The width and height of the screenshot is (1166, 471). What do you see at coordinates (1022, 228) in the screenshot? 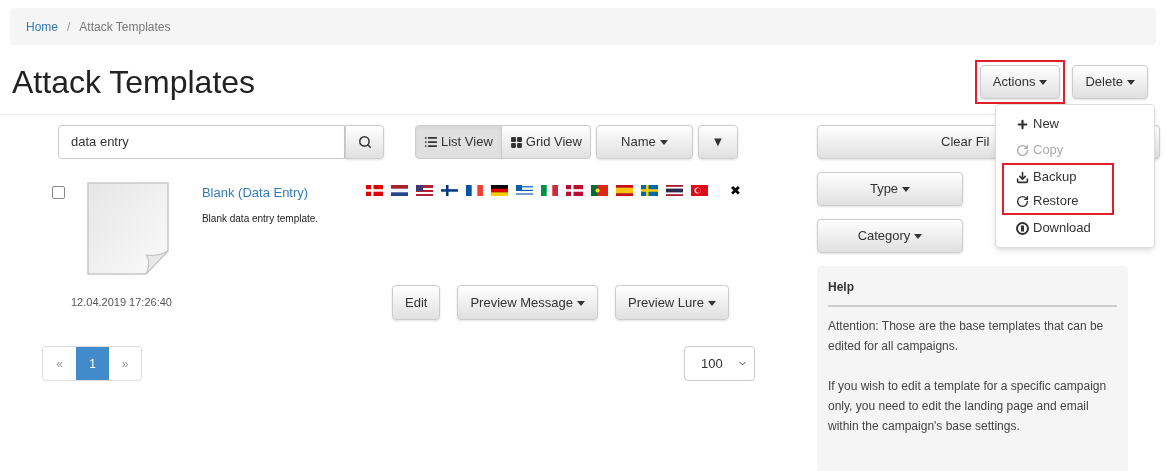
I see `circle-icon` at bounding box center [1022, 228].